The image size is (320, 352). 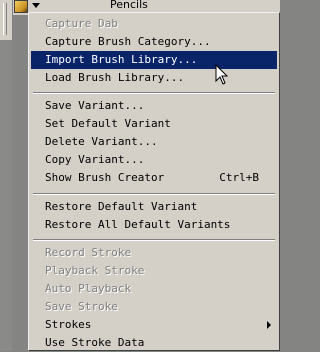 What do you see at coordinates (129, 5) in the screenshot?
I see `brush-category-label: Pencils` at bounding box center [129, 5].